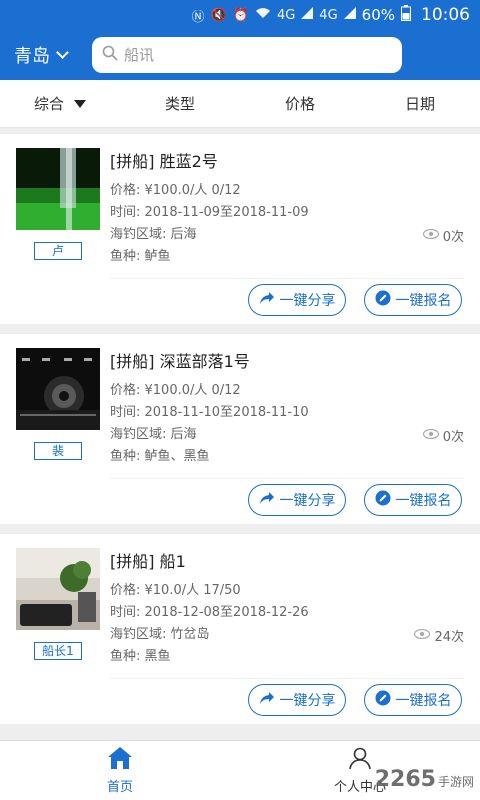  What do you see at coordinates (349, 15) in the screenshot?
I see `signal-icon-b` at bounding box center [349, 15].